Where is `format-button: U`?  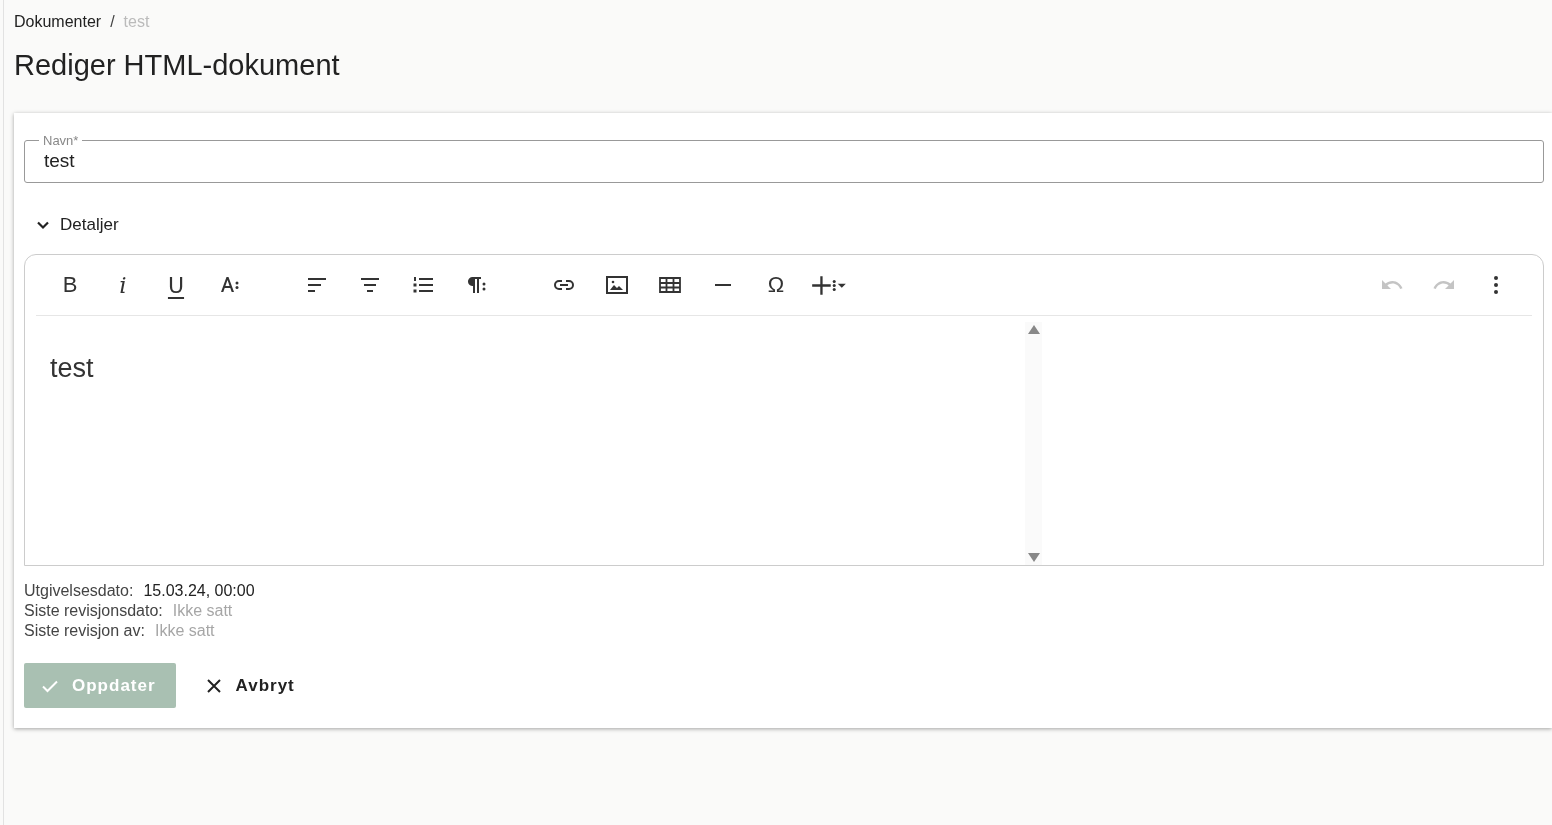
format-button: U is located at coordinates (176, 285).